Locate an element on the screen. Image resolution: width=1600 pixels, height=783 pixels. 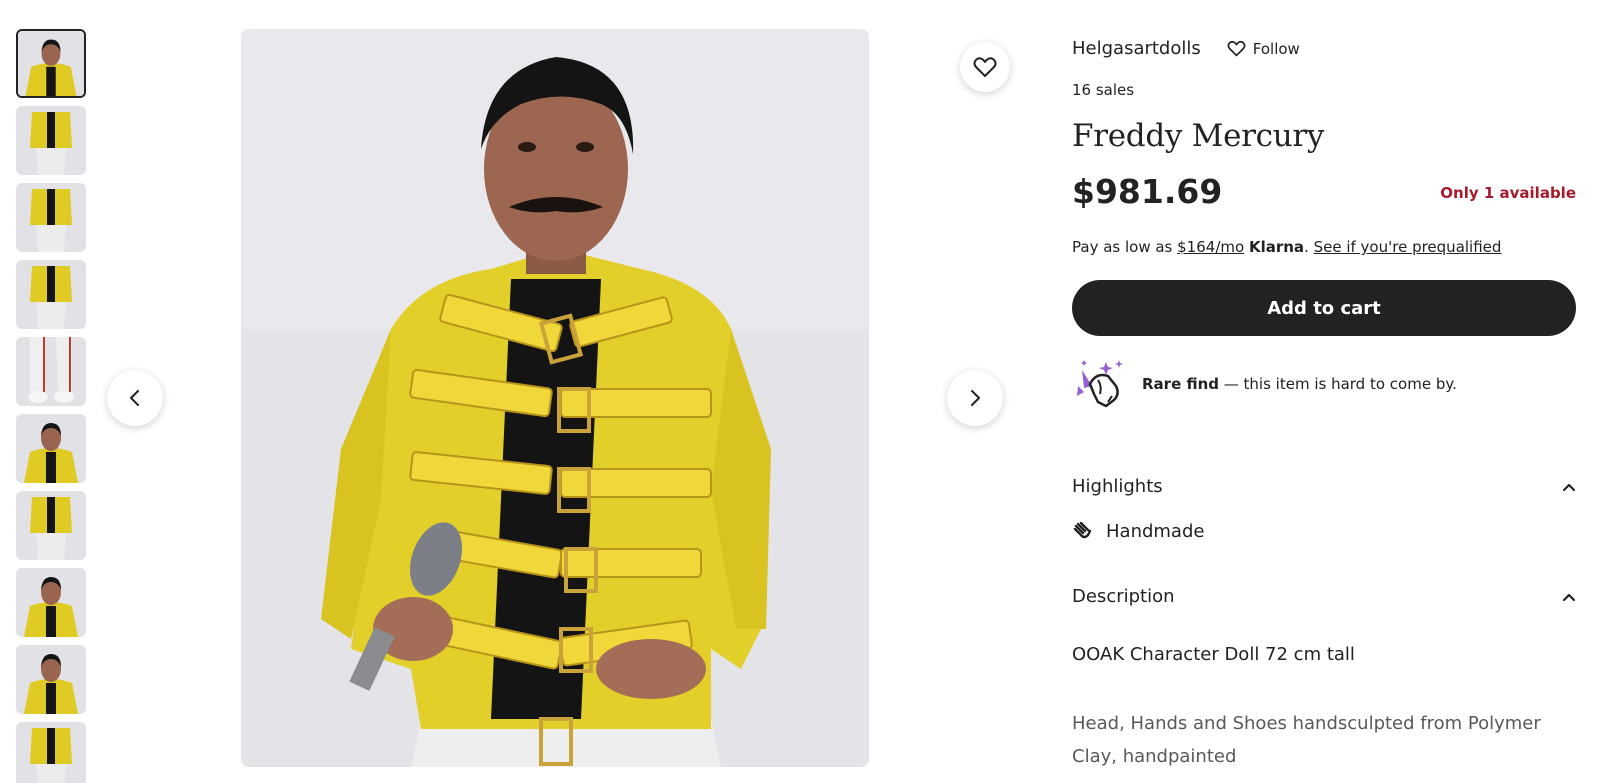
next-image-button is located at coordinates (975, 398).